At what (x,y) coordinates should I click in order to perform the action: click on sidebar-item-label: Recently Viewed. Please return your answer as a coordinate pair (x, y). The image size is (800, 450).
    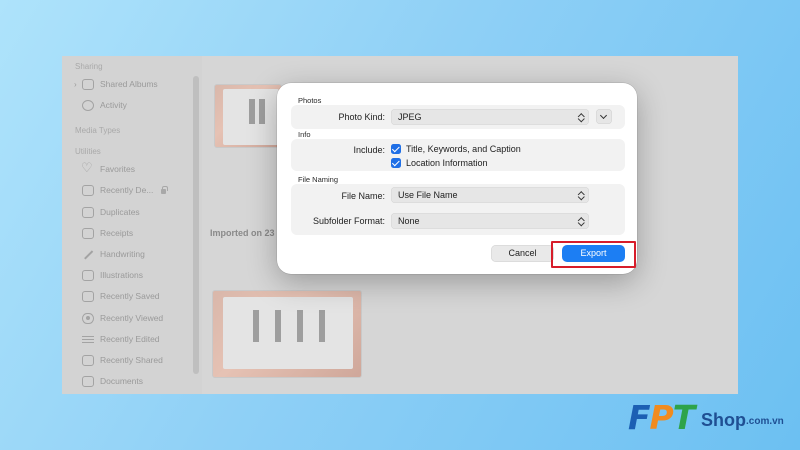
    Looking at the image, I should click on (132, 318).